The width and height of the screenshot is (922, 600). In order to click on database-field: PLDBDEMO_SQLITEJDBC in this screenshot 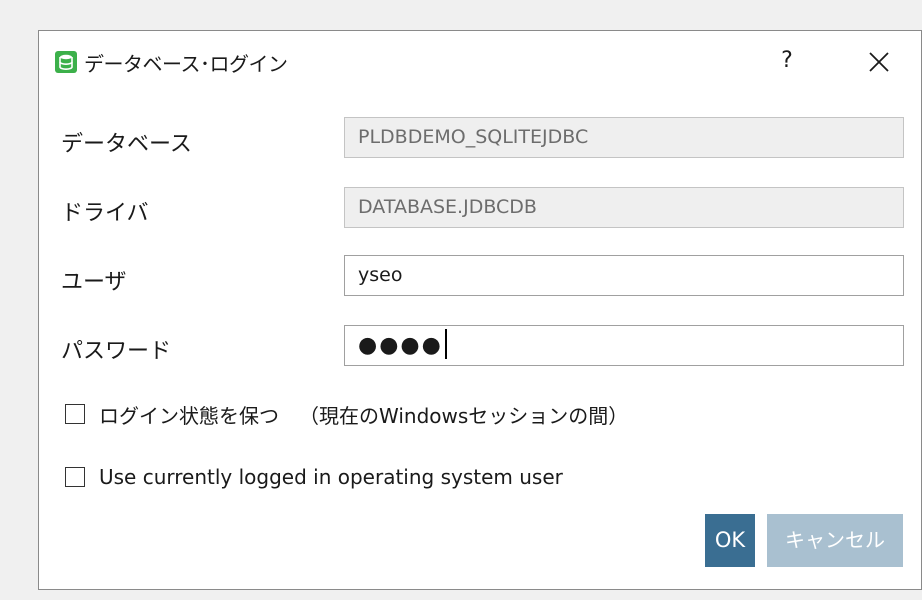, I will do `click(624, 137)`.